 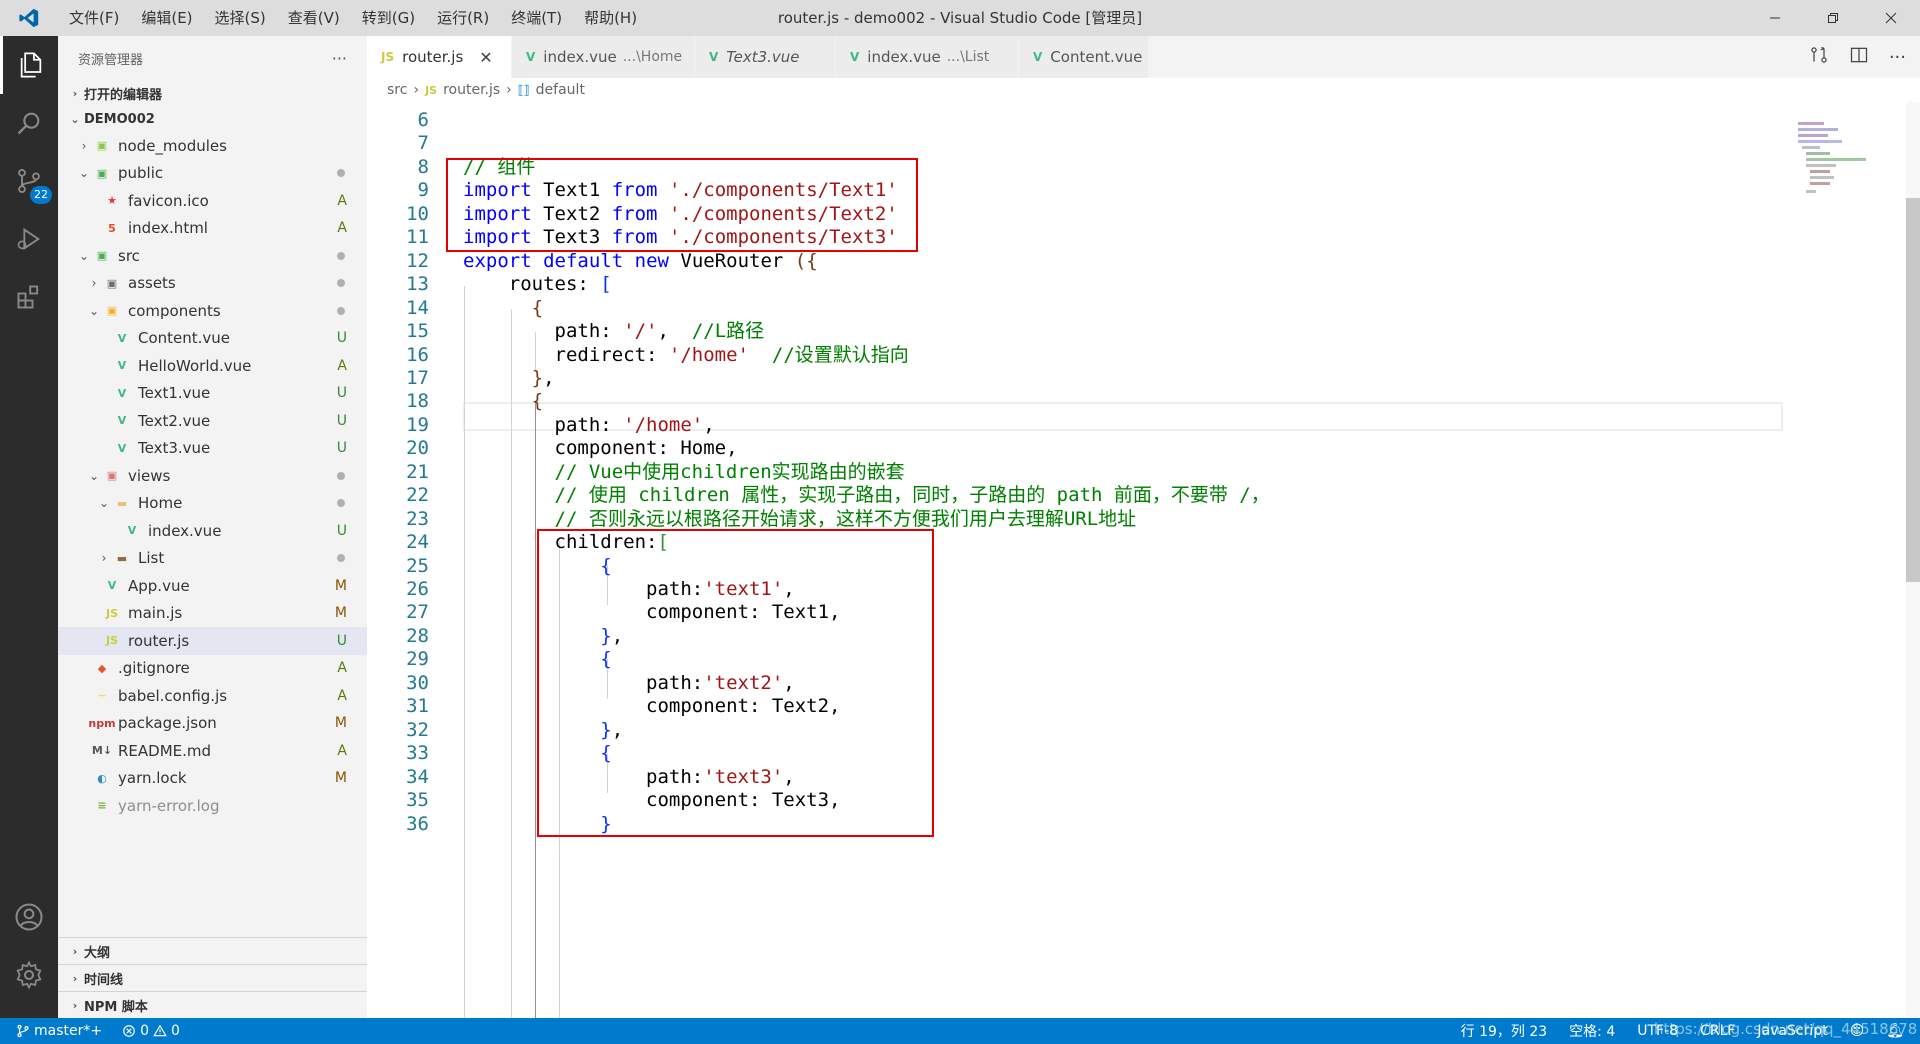 What do you see at coordinates (184, 338) in the screenshot?
I see `tree-item-label: Content.vue` at bounding box center [184, 338].